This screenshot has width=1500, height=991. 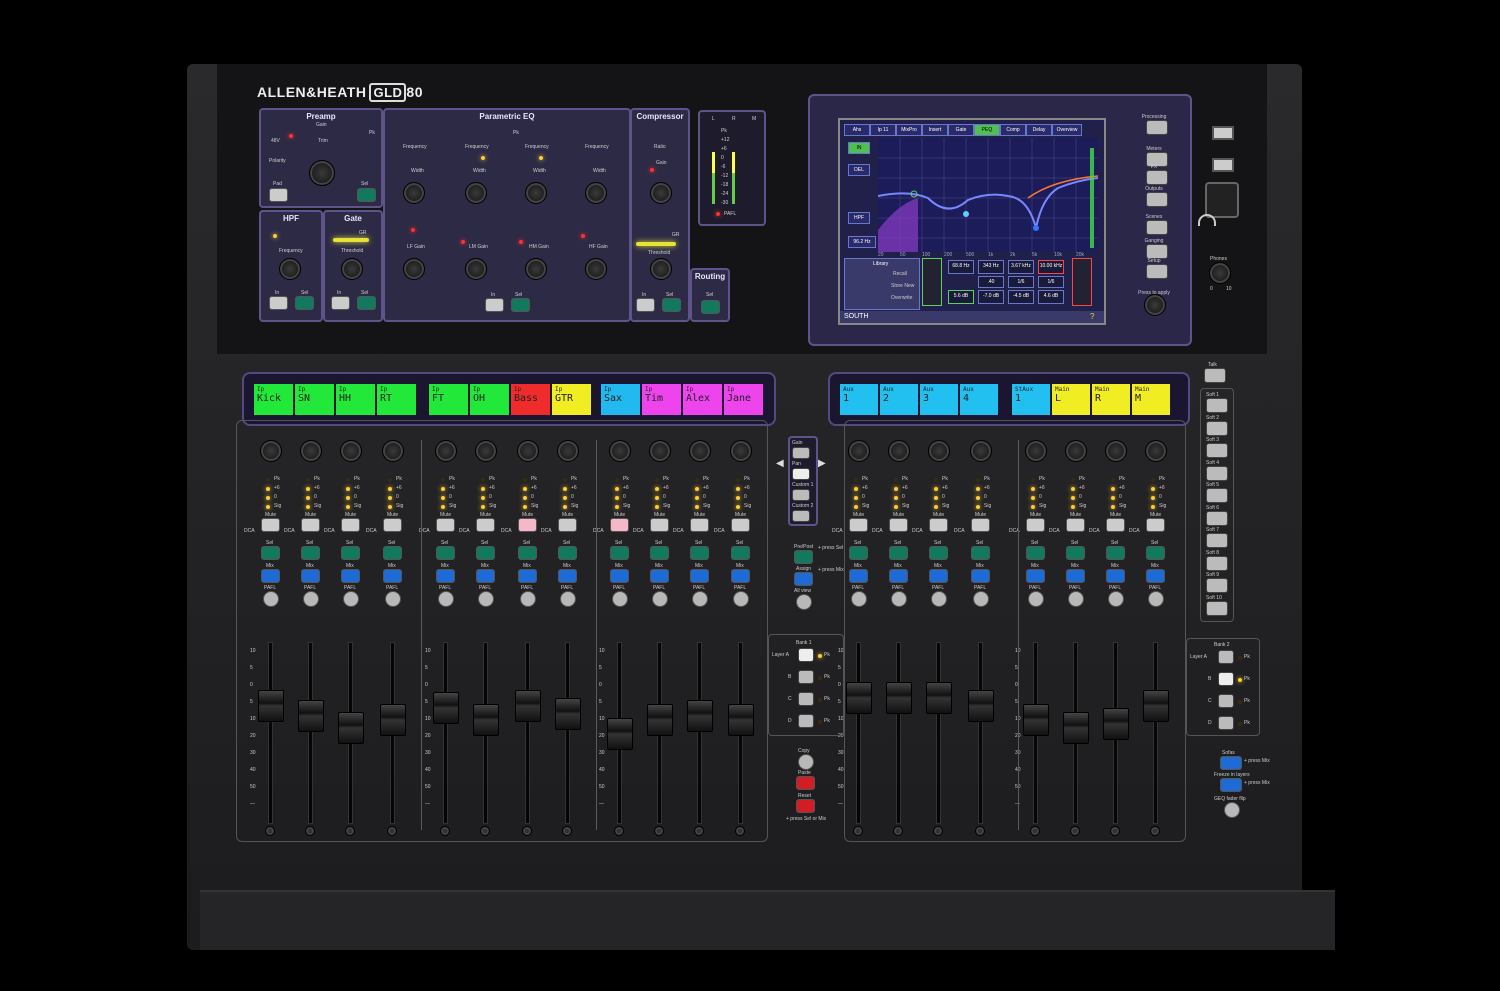 What do you see at coordinates (1232, 810) in the screenshot?
I see `geq-button` at bounding box center [1232, 810].